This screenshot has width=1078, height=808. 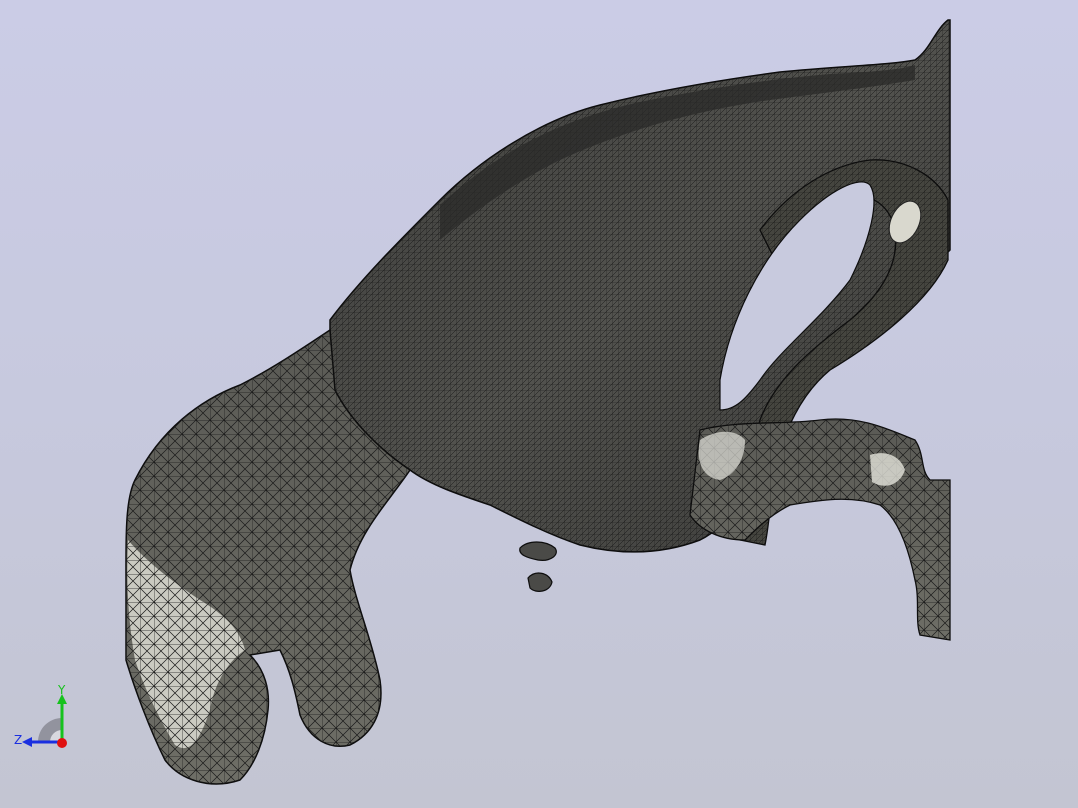 I want to click on z-axis-arrow-icon, so click(x=27, y=742).